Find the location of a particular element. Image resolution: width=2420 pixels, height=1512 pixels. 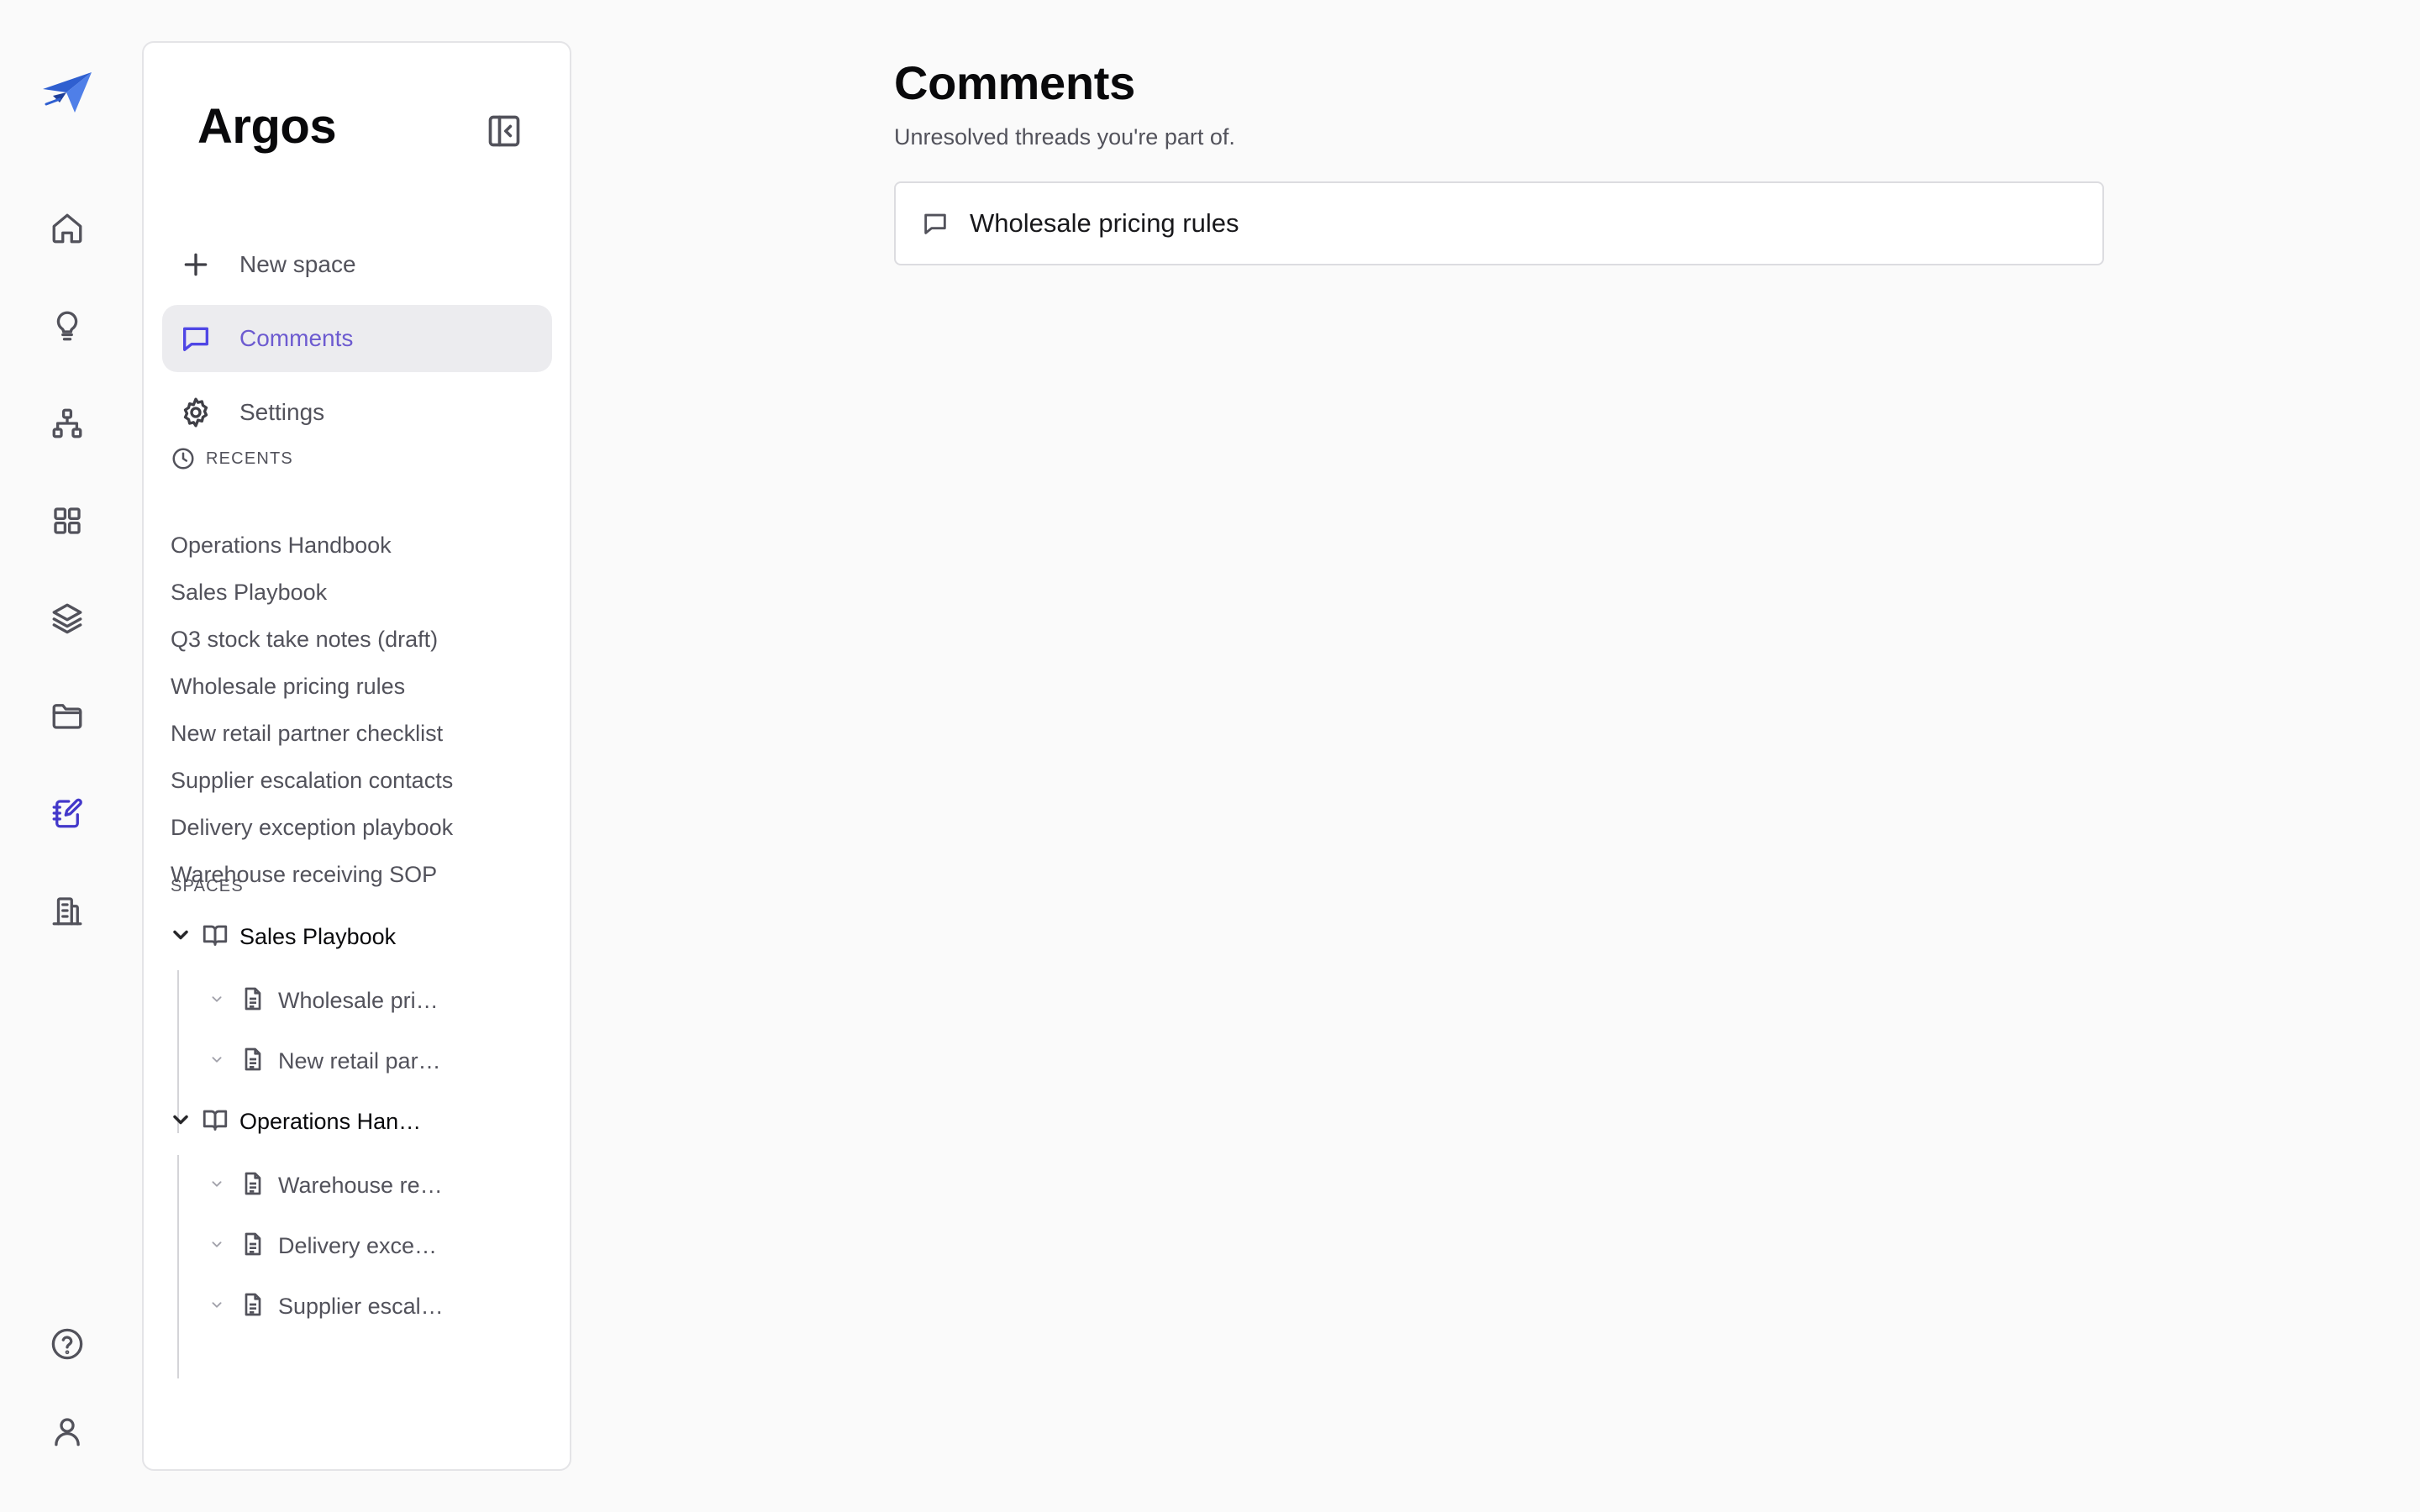

help-circle-icon is located at coordinates (67, 1344).